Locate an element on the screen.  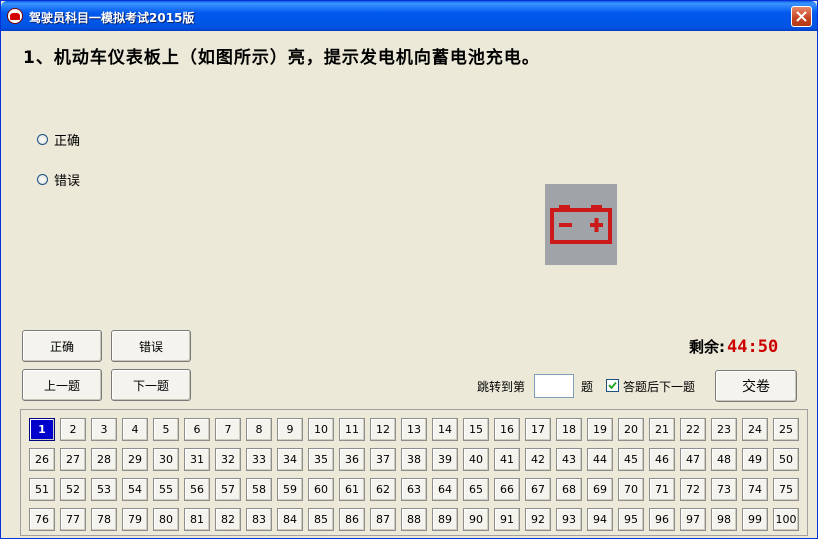
question-number-button: 95 is located at coordinates (631, 519).